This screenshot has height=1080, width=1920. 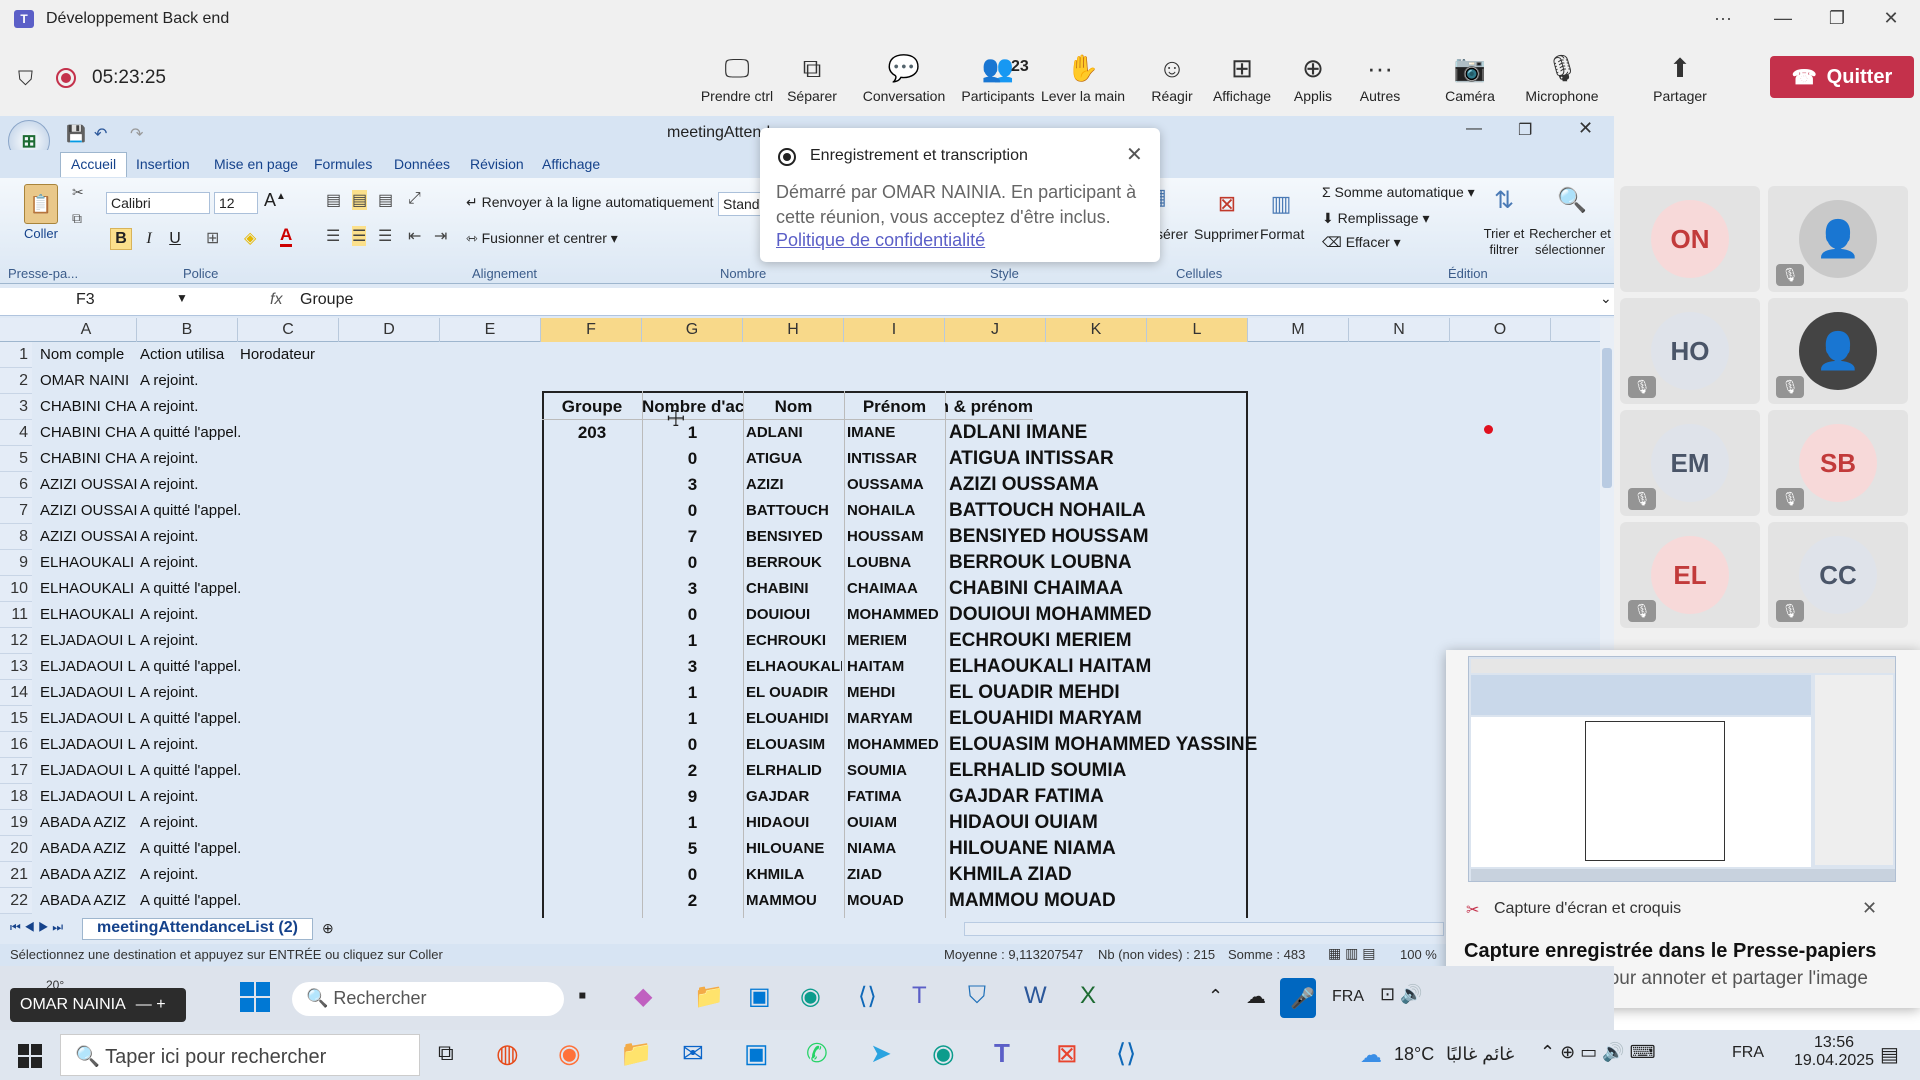 What do you see at coordinates (643, 996) in the screenshot?
I see `remote-copilot-icon: ◆` at bounding box center [643, 996].